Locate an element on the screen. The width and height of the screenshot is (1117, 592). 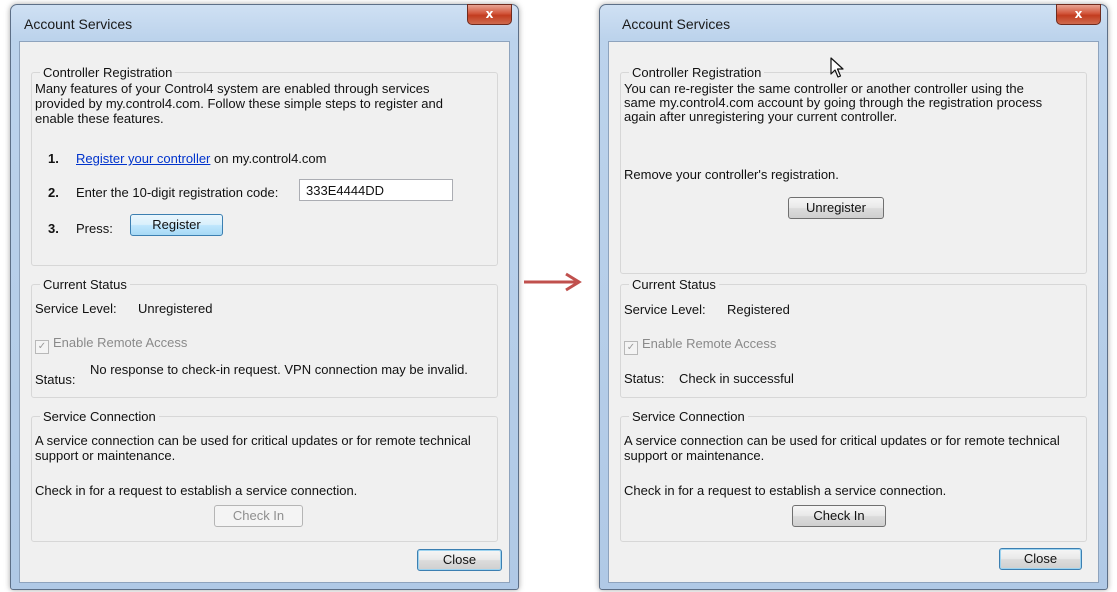
unregister-button: Unregister is located at coordinates (836, 208).